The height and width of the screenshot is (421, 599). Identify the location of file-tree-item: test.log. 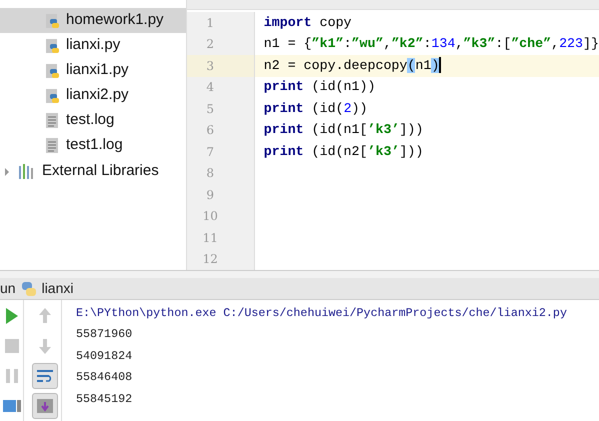
(93, 120).